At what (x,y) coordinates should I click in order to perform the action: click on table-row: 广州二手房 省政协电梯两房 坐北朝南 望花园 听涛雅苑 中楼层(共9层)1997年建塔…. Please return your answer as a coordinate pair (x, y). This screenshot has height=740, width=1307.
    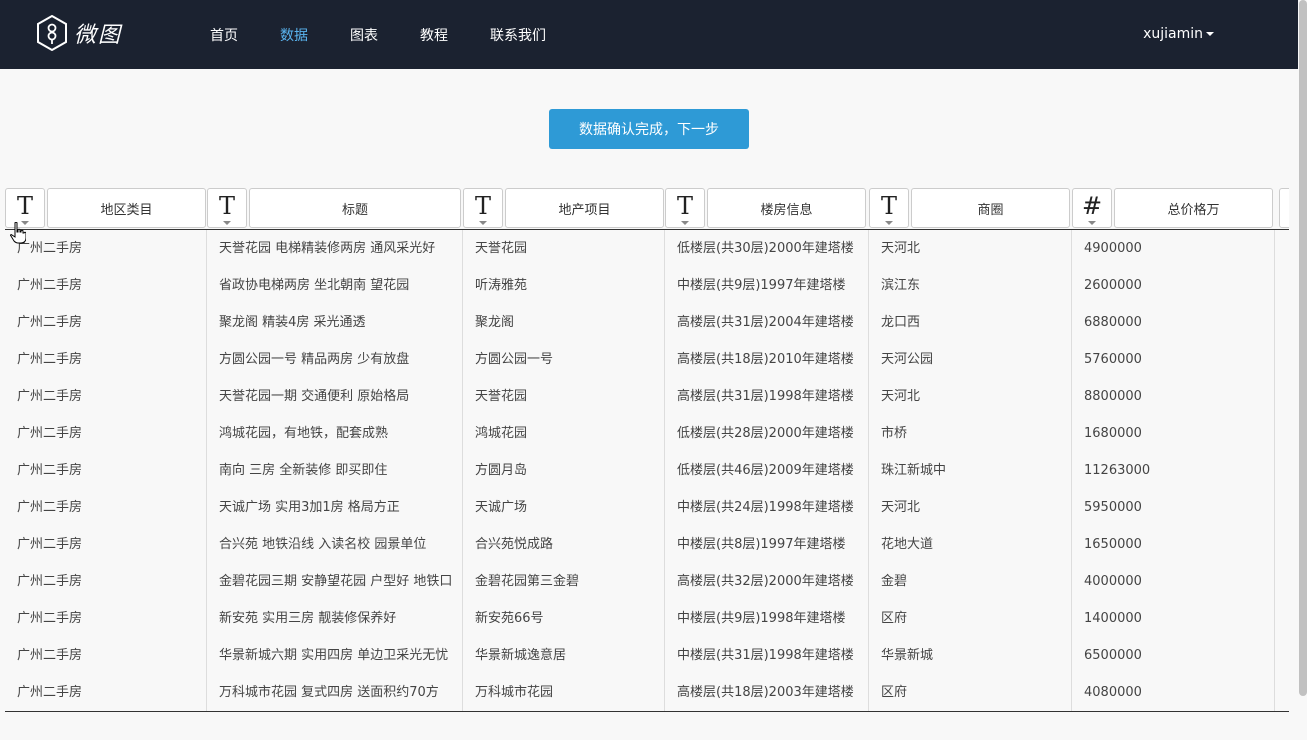
    Looking at the image, I should click on (647, 286).